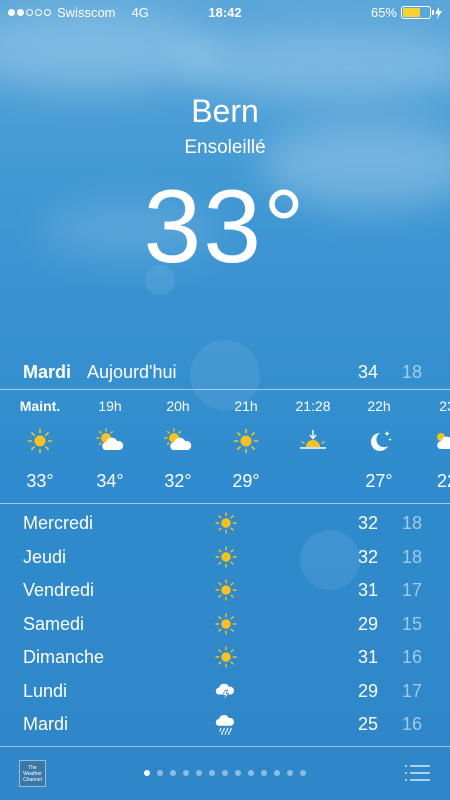 Image resolution: width=450 pixels, height=800 pixels. I want to click on current-temperature: 33°, so click(225, 227).